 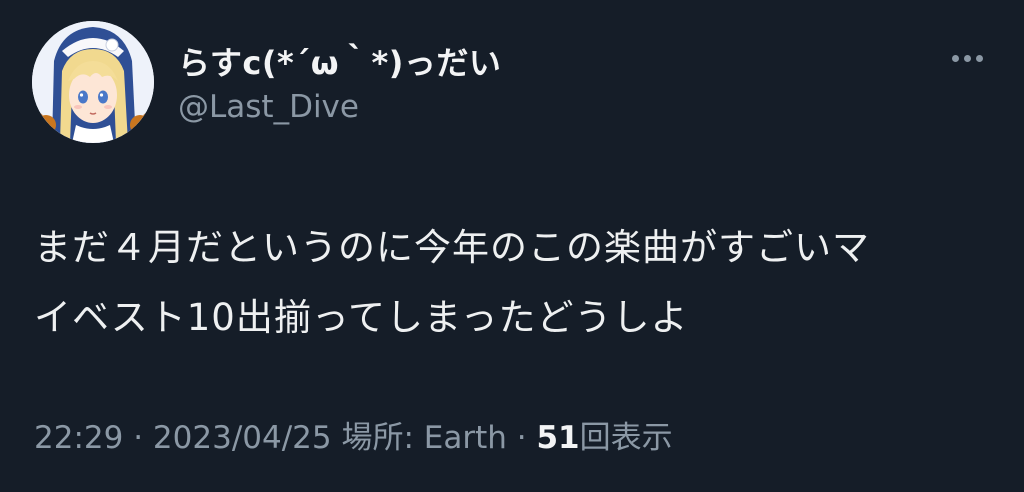 What do you see at coordinates (424, 438) in the screenshot?
I see `tweet-location: 場所: Earth` at bounding box center [424, 438].